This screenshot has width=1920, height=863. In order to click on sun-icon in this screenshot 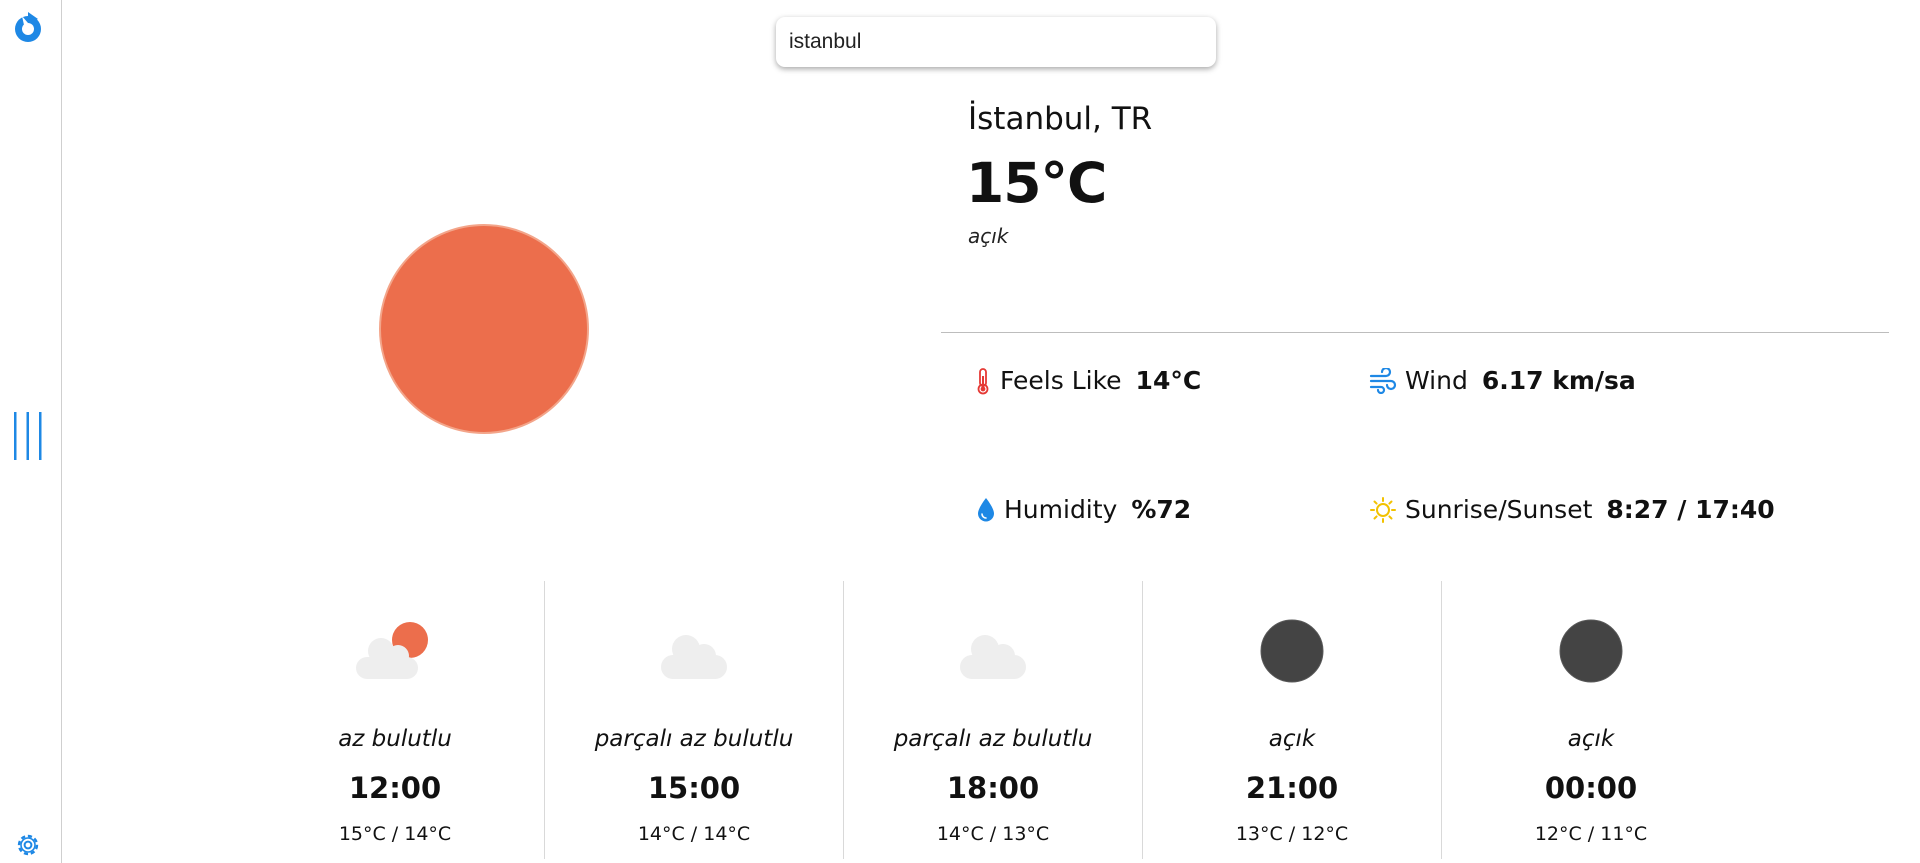, I will do `click(484, 329)`.